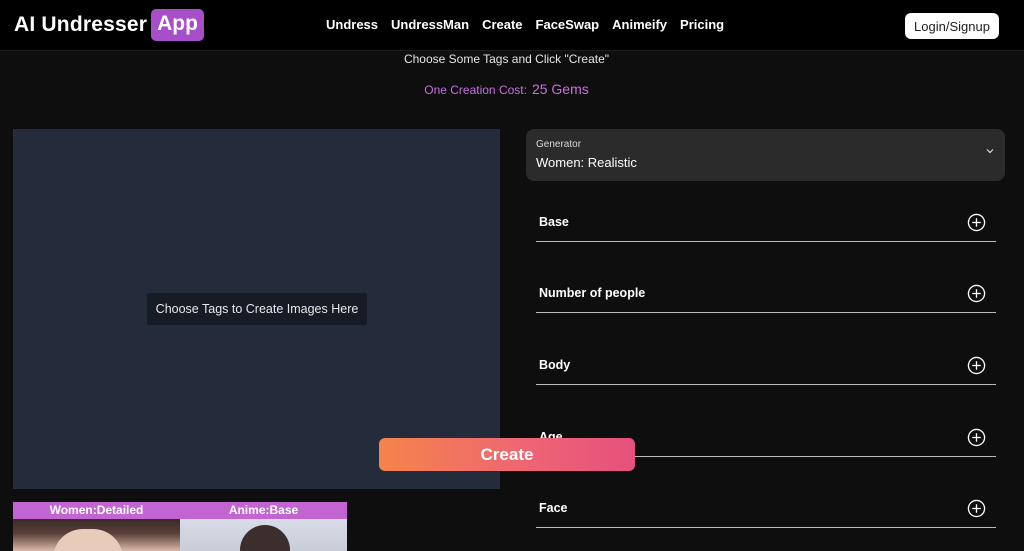 This screenshot has height=551, width=1024. What do you see at coordinates (352, 24) in the screenshot?
I see `nav-undress: Undress` at bounding box center [352, 24].